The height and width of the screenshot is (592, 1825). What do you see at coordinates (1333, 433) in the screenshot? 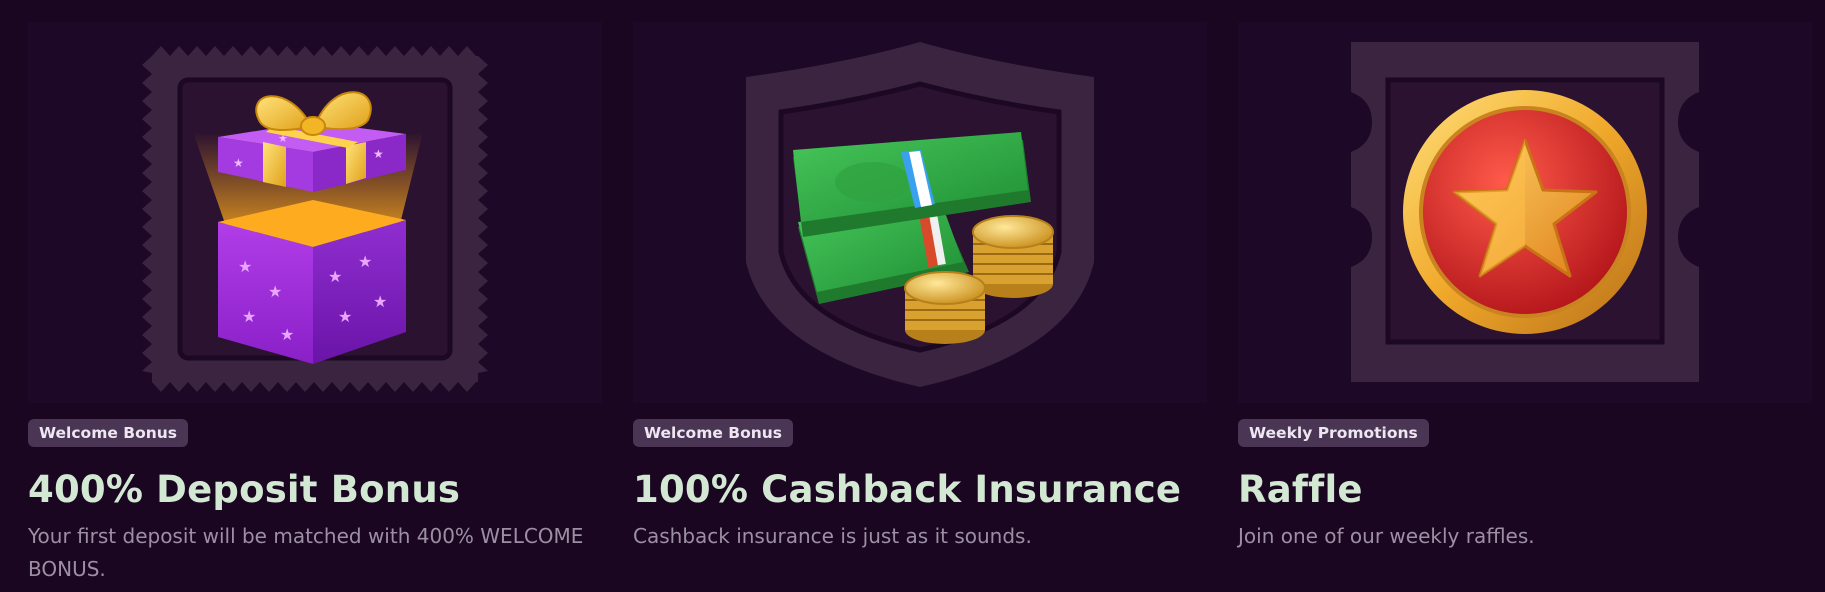
I see `category-badge: Weekly Promotions` at bounding box center [1333, 433].